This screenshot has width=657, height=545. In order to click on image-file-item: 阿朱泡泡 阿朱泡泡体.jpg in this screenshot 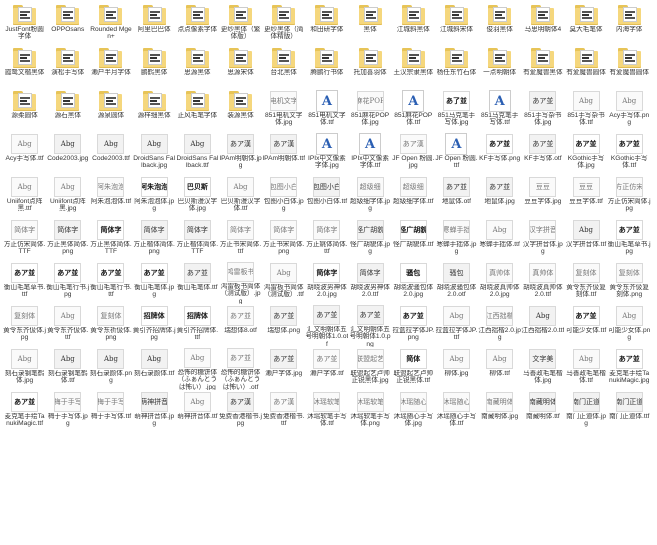, I will do `click(154, 196)`.